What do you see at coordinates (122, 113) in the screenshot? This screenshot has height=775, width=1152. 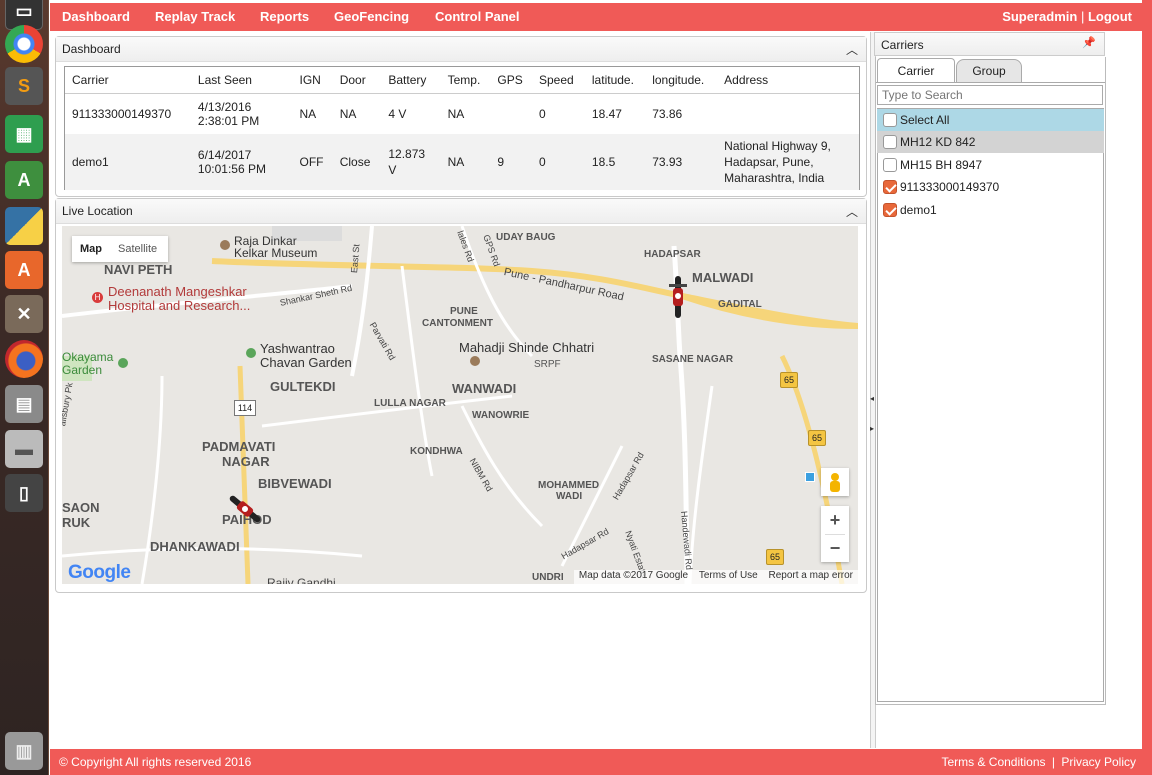 I see `cell-carrier: 911333000149370` at bounding box center [122, 113].